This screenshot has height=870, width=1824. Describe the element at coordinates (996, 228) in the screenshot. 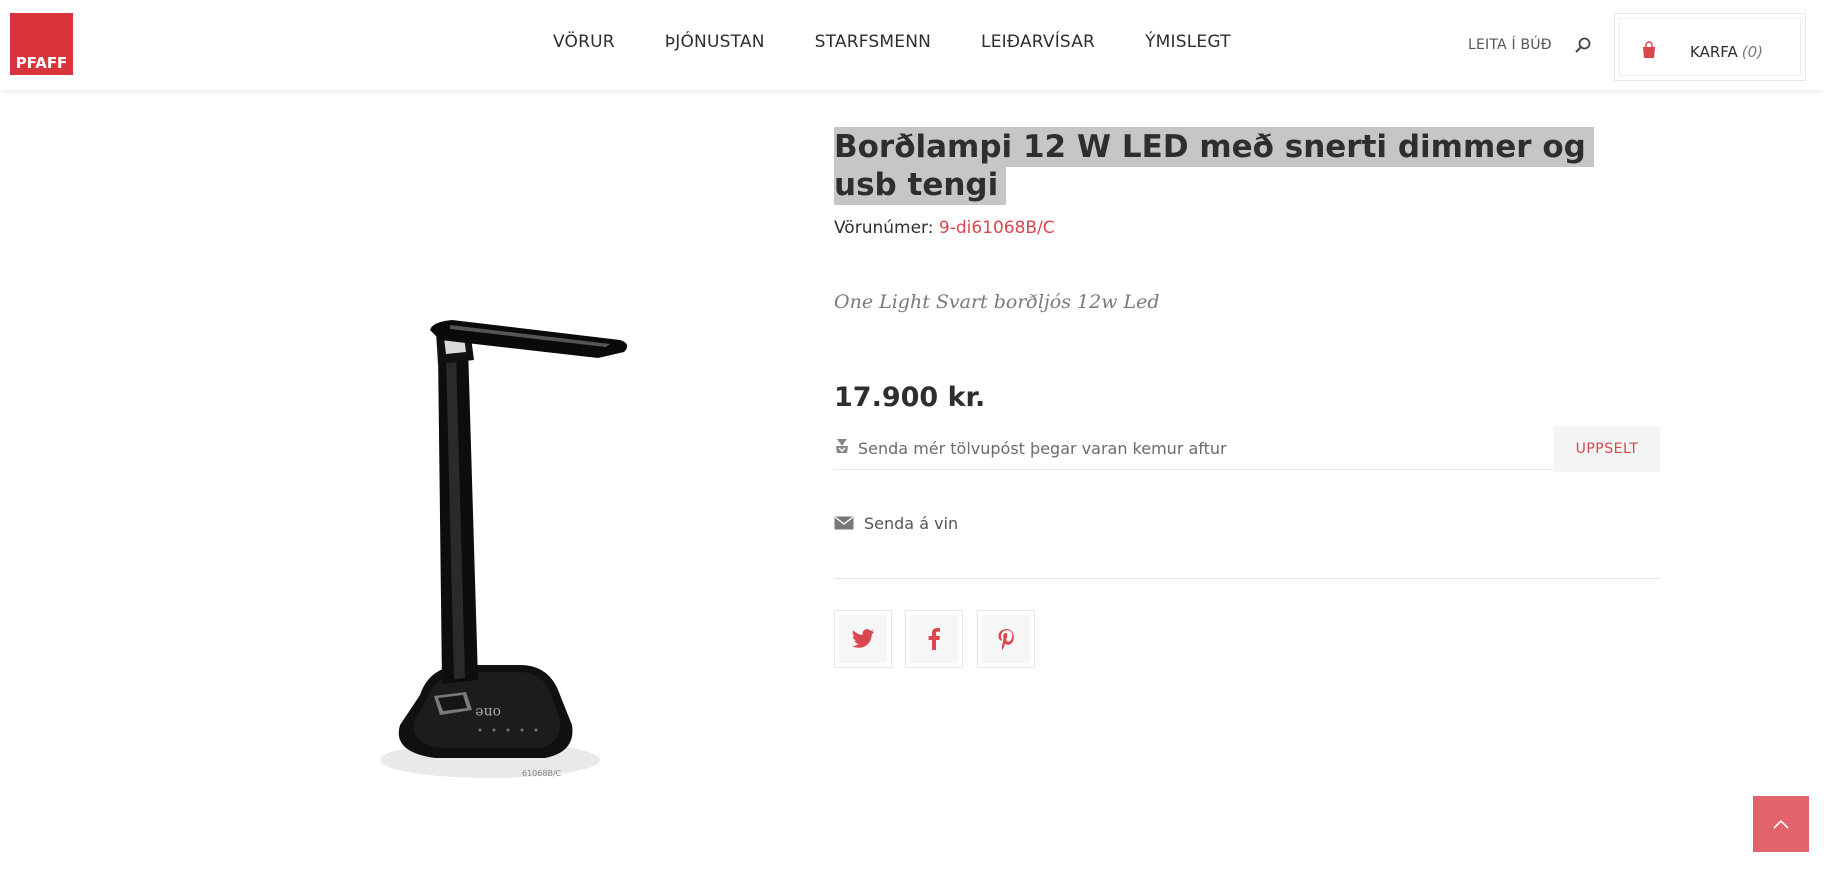

I see `sku-value: 9-di61068B/C` at that location.